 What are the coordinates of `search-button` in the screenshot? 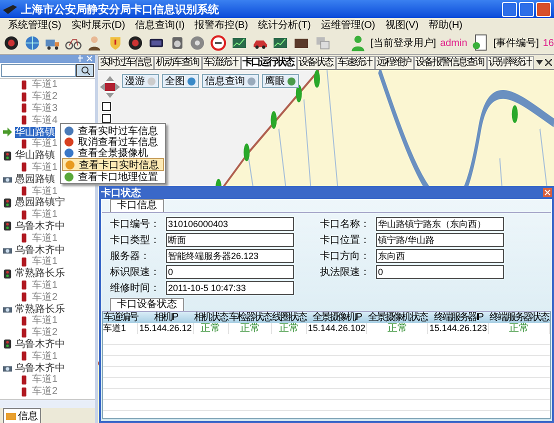 It's located at (85, 70).